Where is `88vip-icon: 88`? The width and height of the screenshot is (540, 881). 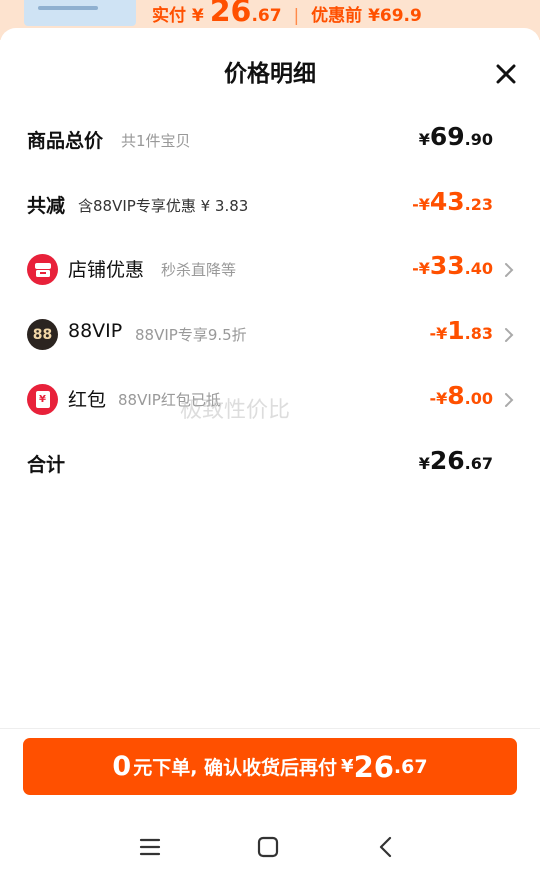 88vip-icon: 88 is located at coordinates (42, 334).